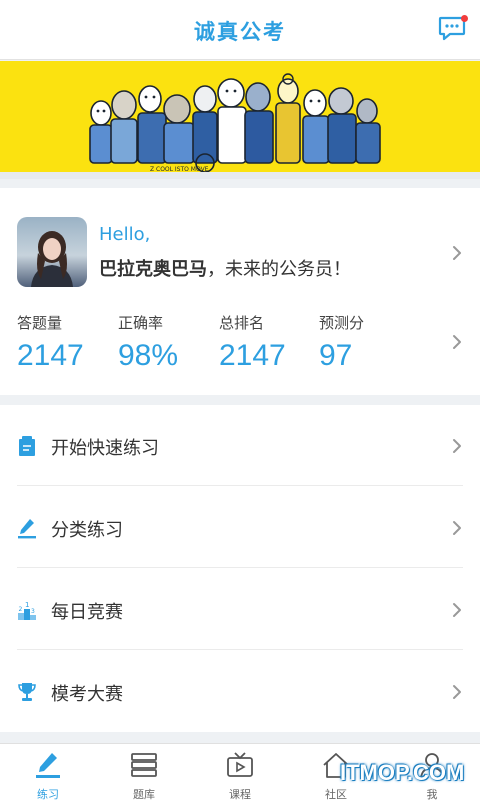 Image resolution: width=480 pixels, height=800 pixels. Describe the element at coordinates (27, 610) in the screenshot. I see `podium-icon: 1 2 3` at that location.